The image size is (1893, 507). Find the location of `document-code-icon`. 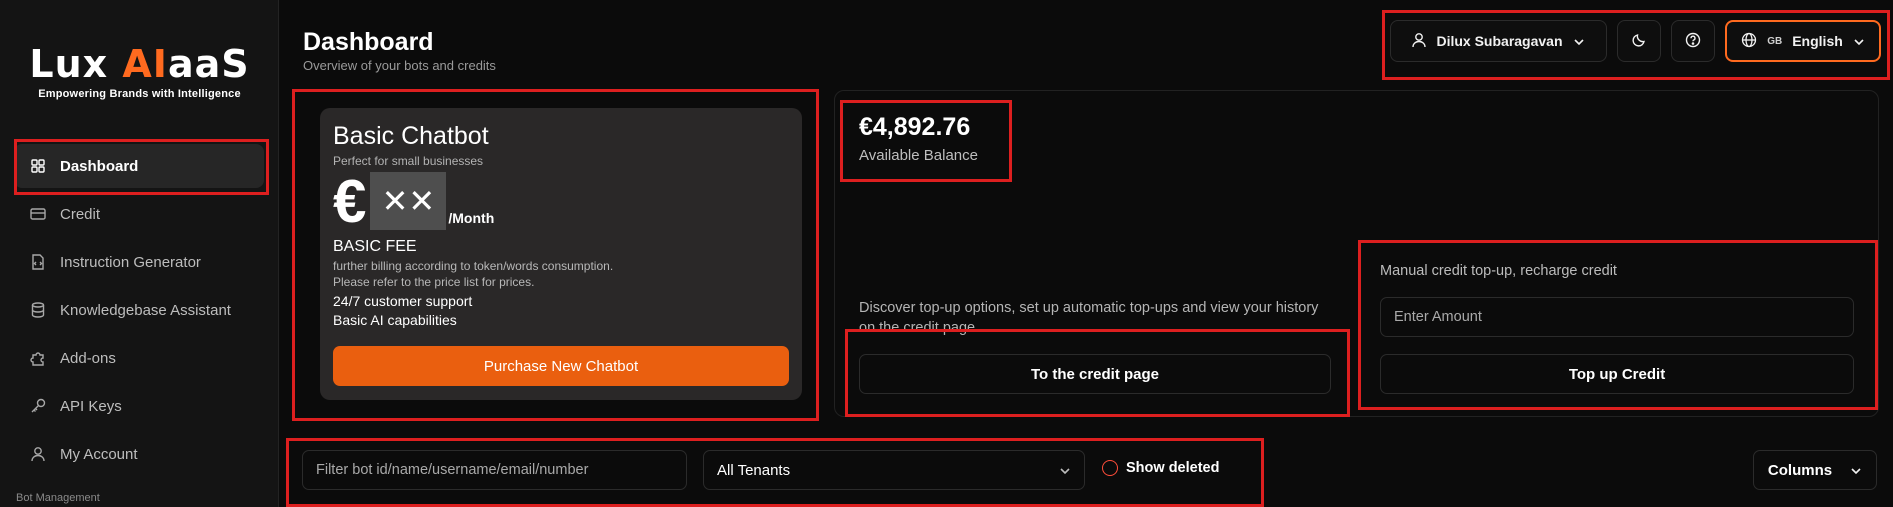

document-code-icon is located at coordinates (38, 262).